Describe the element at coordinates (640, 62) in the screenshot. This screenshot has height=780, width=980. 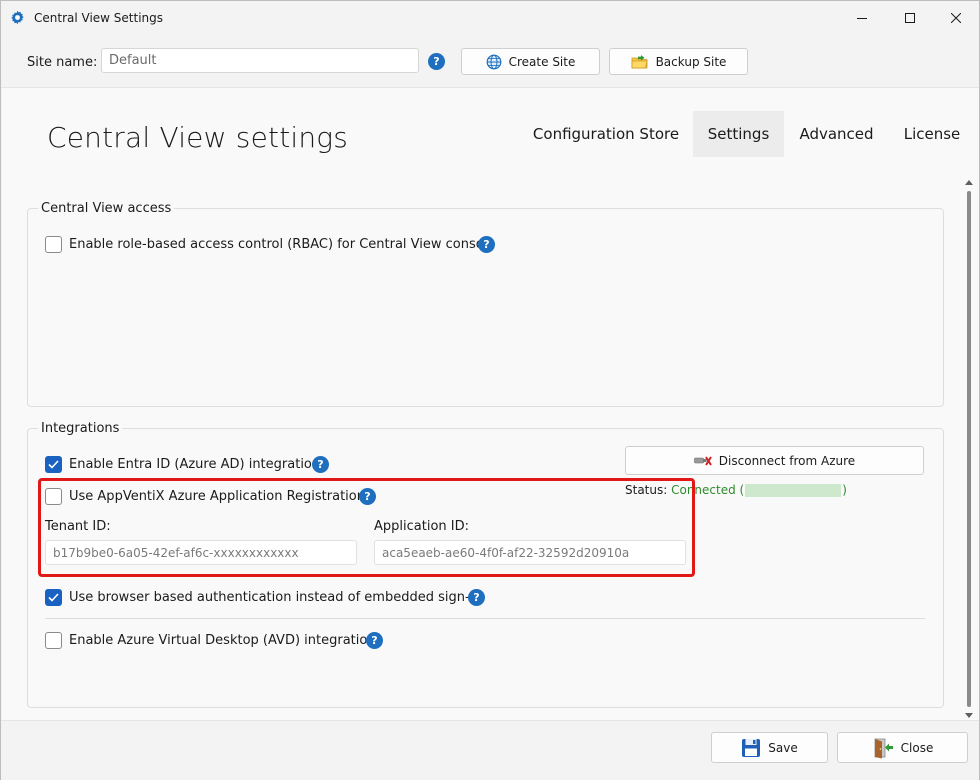
I see `folder-backup-icon` at that location.